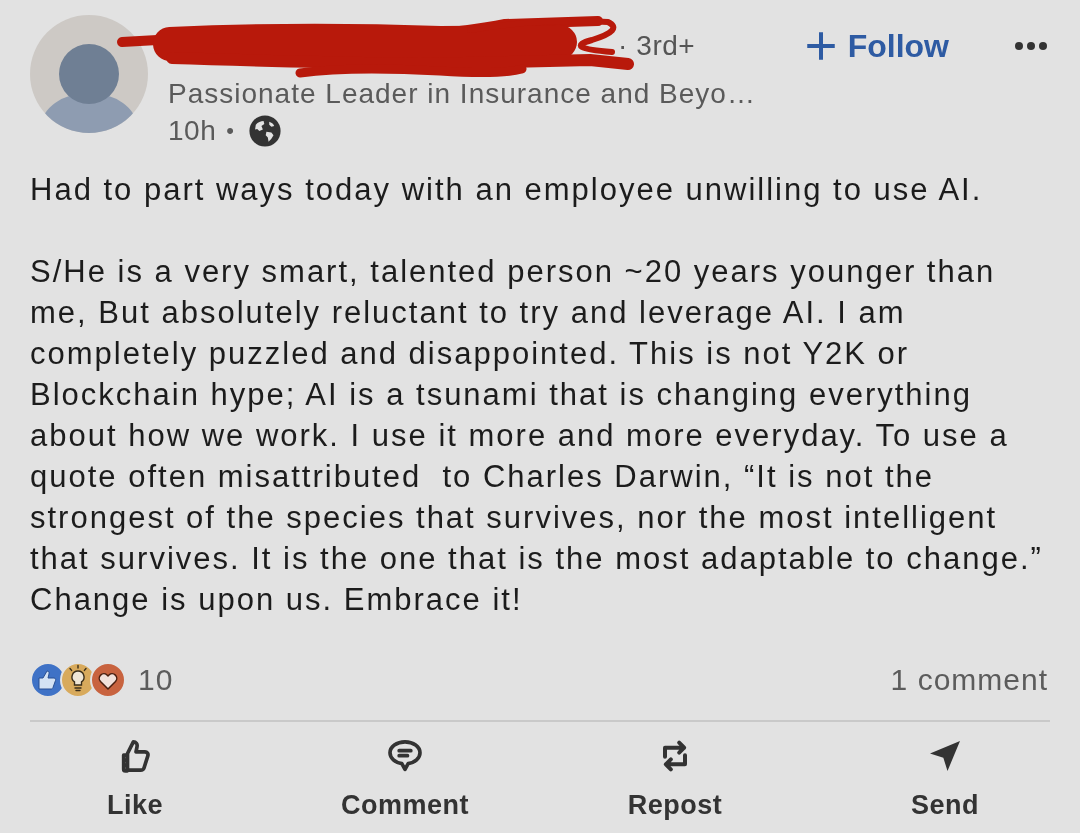  I want to click on reaction-count: 10, so click(156, 680).